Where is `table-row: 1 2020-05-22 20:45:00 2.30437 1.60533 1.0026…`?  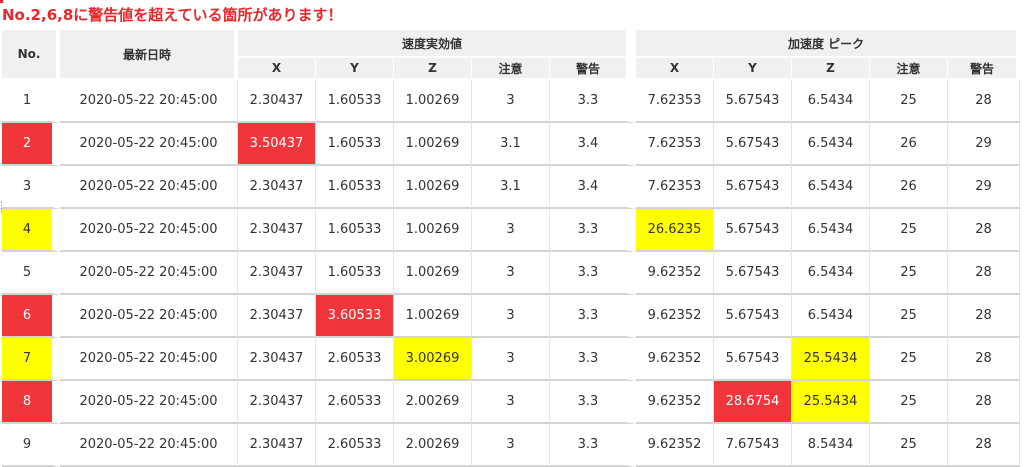 table-row: 1 2020-05-22 20:45:00 2.30437 1.60533 1.0026… is located at coordinates (511, 101).